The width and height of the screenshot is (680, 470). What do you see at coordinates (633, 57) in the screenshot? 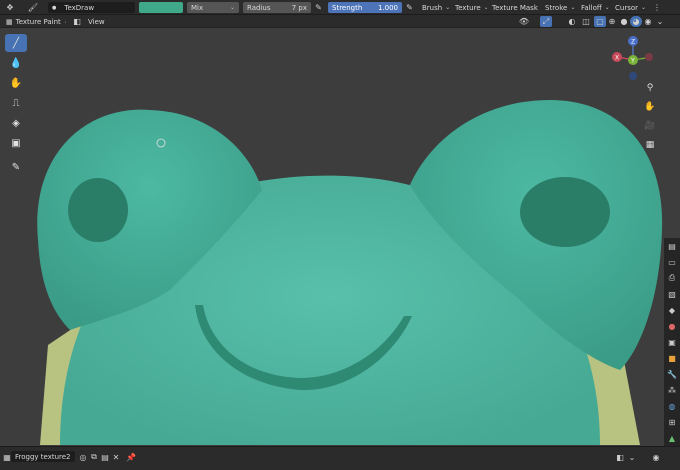
I see `navigation-gizmo: Z X Y` at bounding box center [633, 57].